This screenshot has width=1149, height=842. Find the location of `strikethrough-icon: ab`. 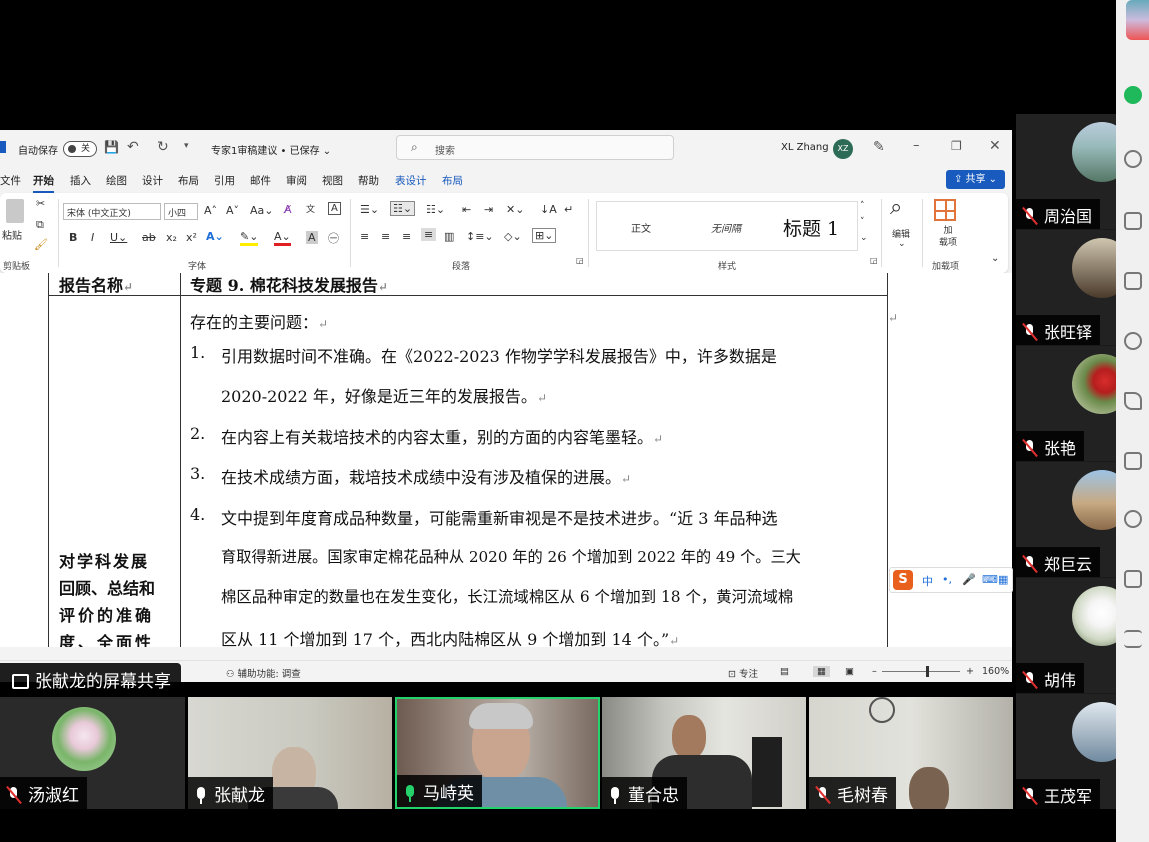

strikethrough-icon: ab is located at coordinates (149, 237).